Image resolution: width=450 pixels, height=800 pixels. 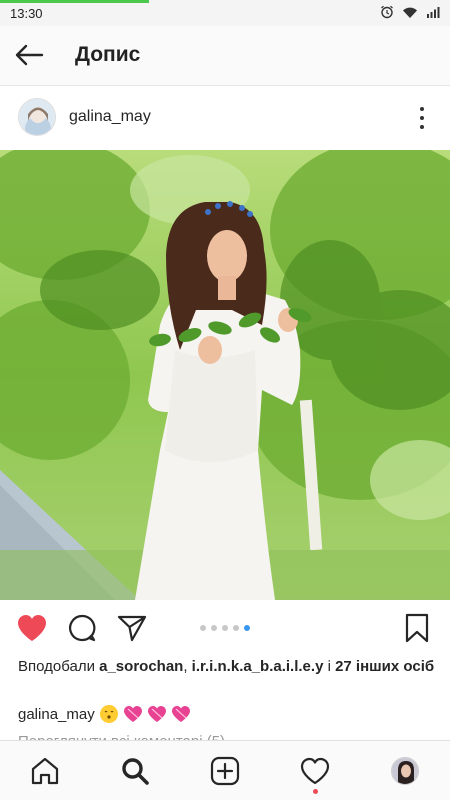 What do you see at coordinates (141, 666) in the screenshot?
I see `liked-user-link: a_sorochan` at bounding box center [141, 666].